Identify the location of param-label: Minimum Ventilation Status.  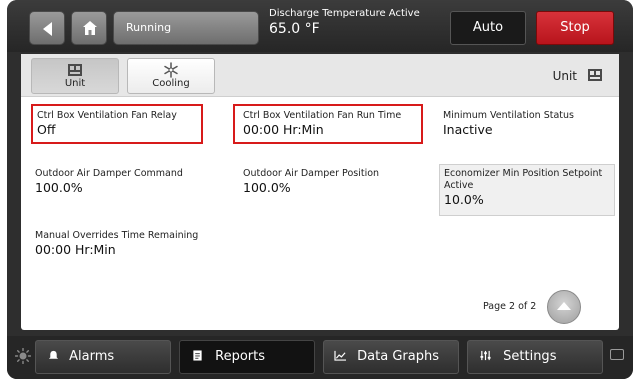
(508, 115).